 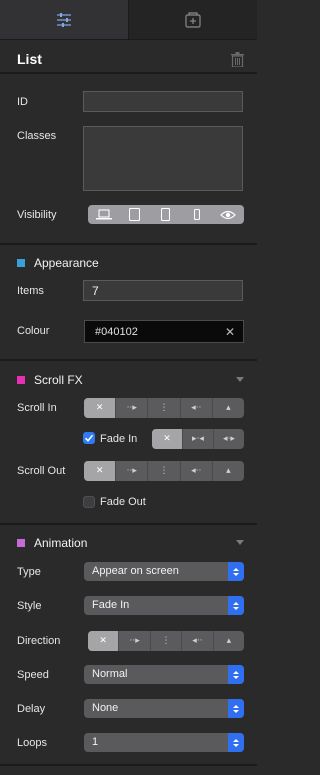 I want to click on scroll-out-direction-group: ✕ ‧‧▸ ⋮ ◂‧‧ ▴, so click(x=164, y=471).